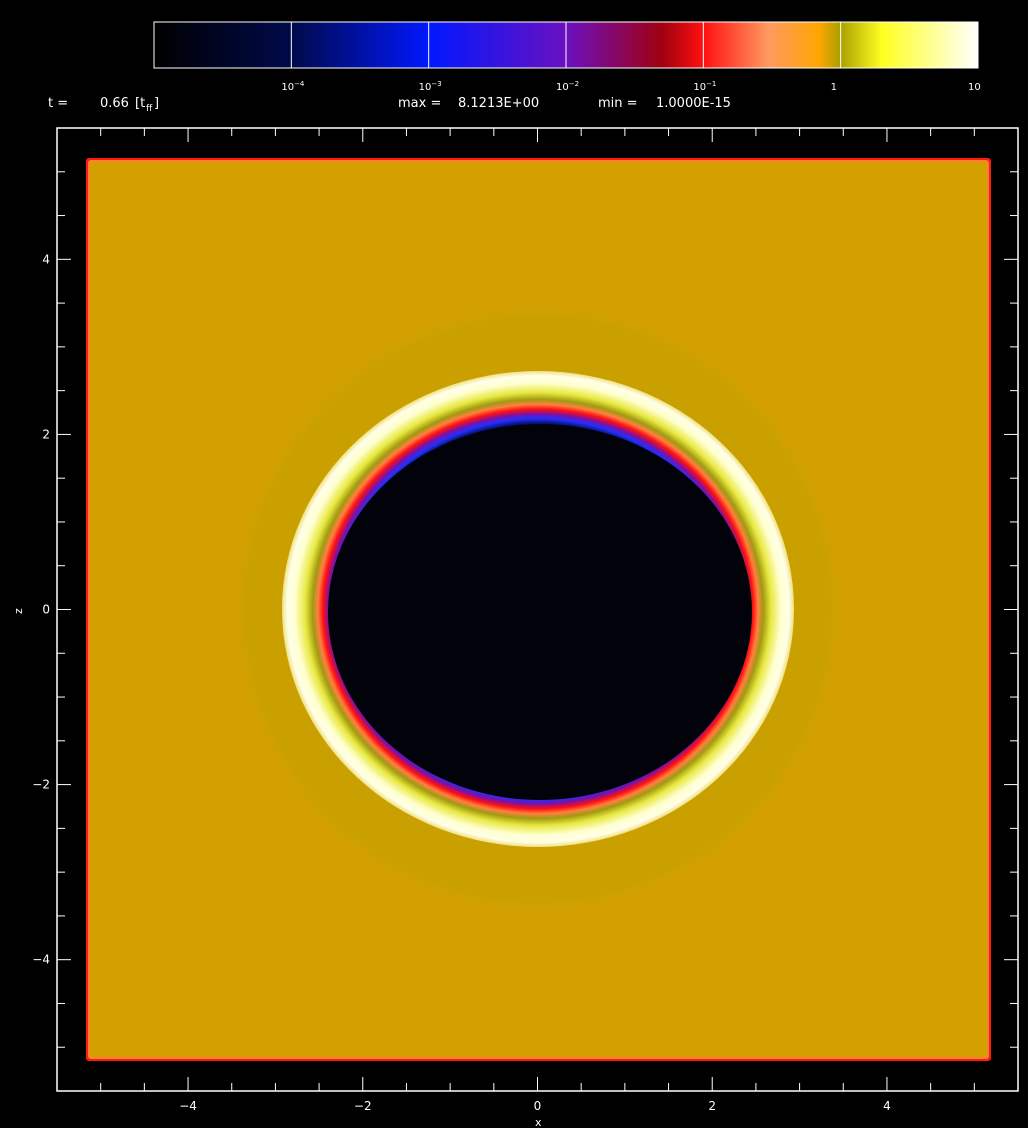  Describe the element at coordinates (834, 87) in the screenshot. I see `colorbar-tick-label-4: 1` at that location.